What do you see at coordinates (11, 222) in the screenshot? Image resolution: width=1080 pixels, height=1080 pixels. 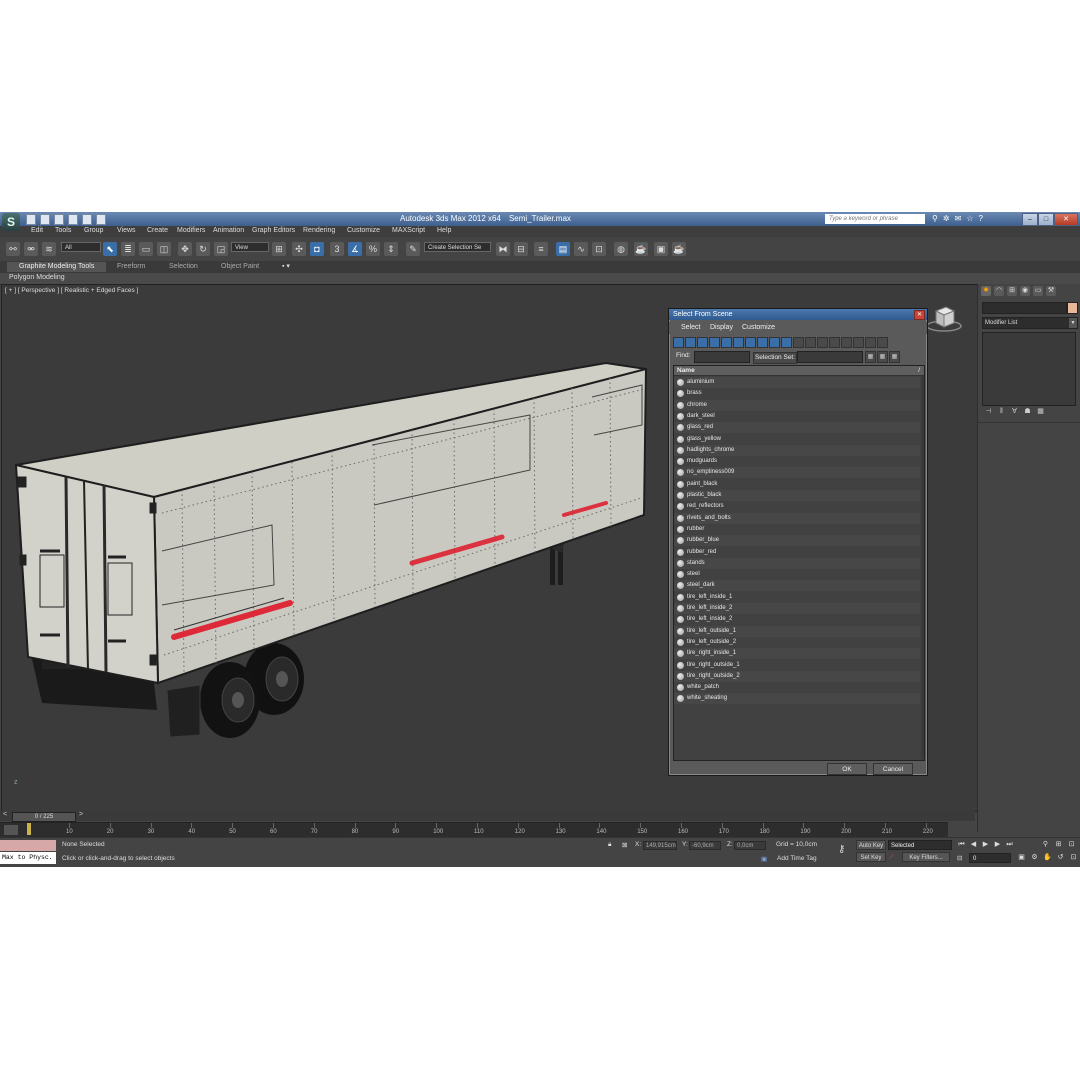 I see `app-logo-icon: S` at bounding box center [11, 222].